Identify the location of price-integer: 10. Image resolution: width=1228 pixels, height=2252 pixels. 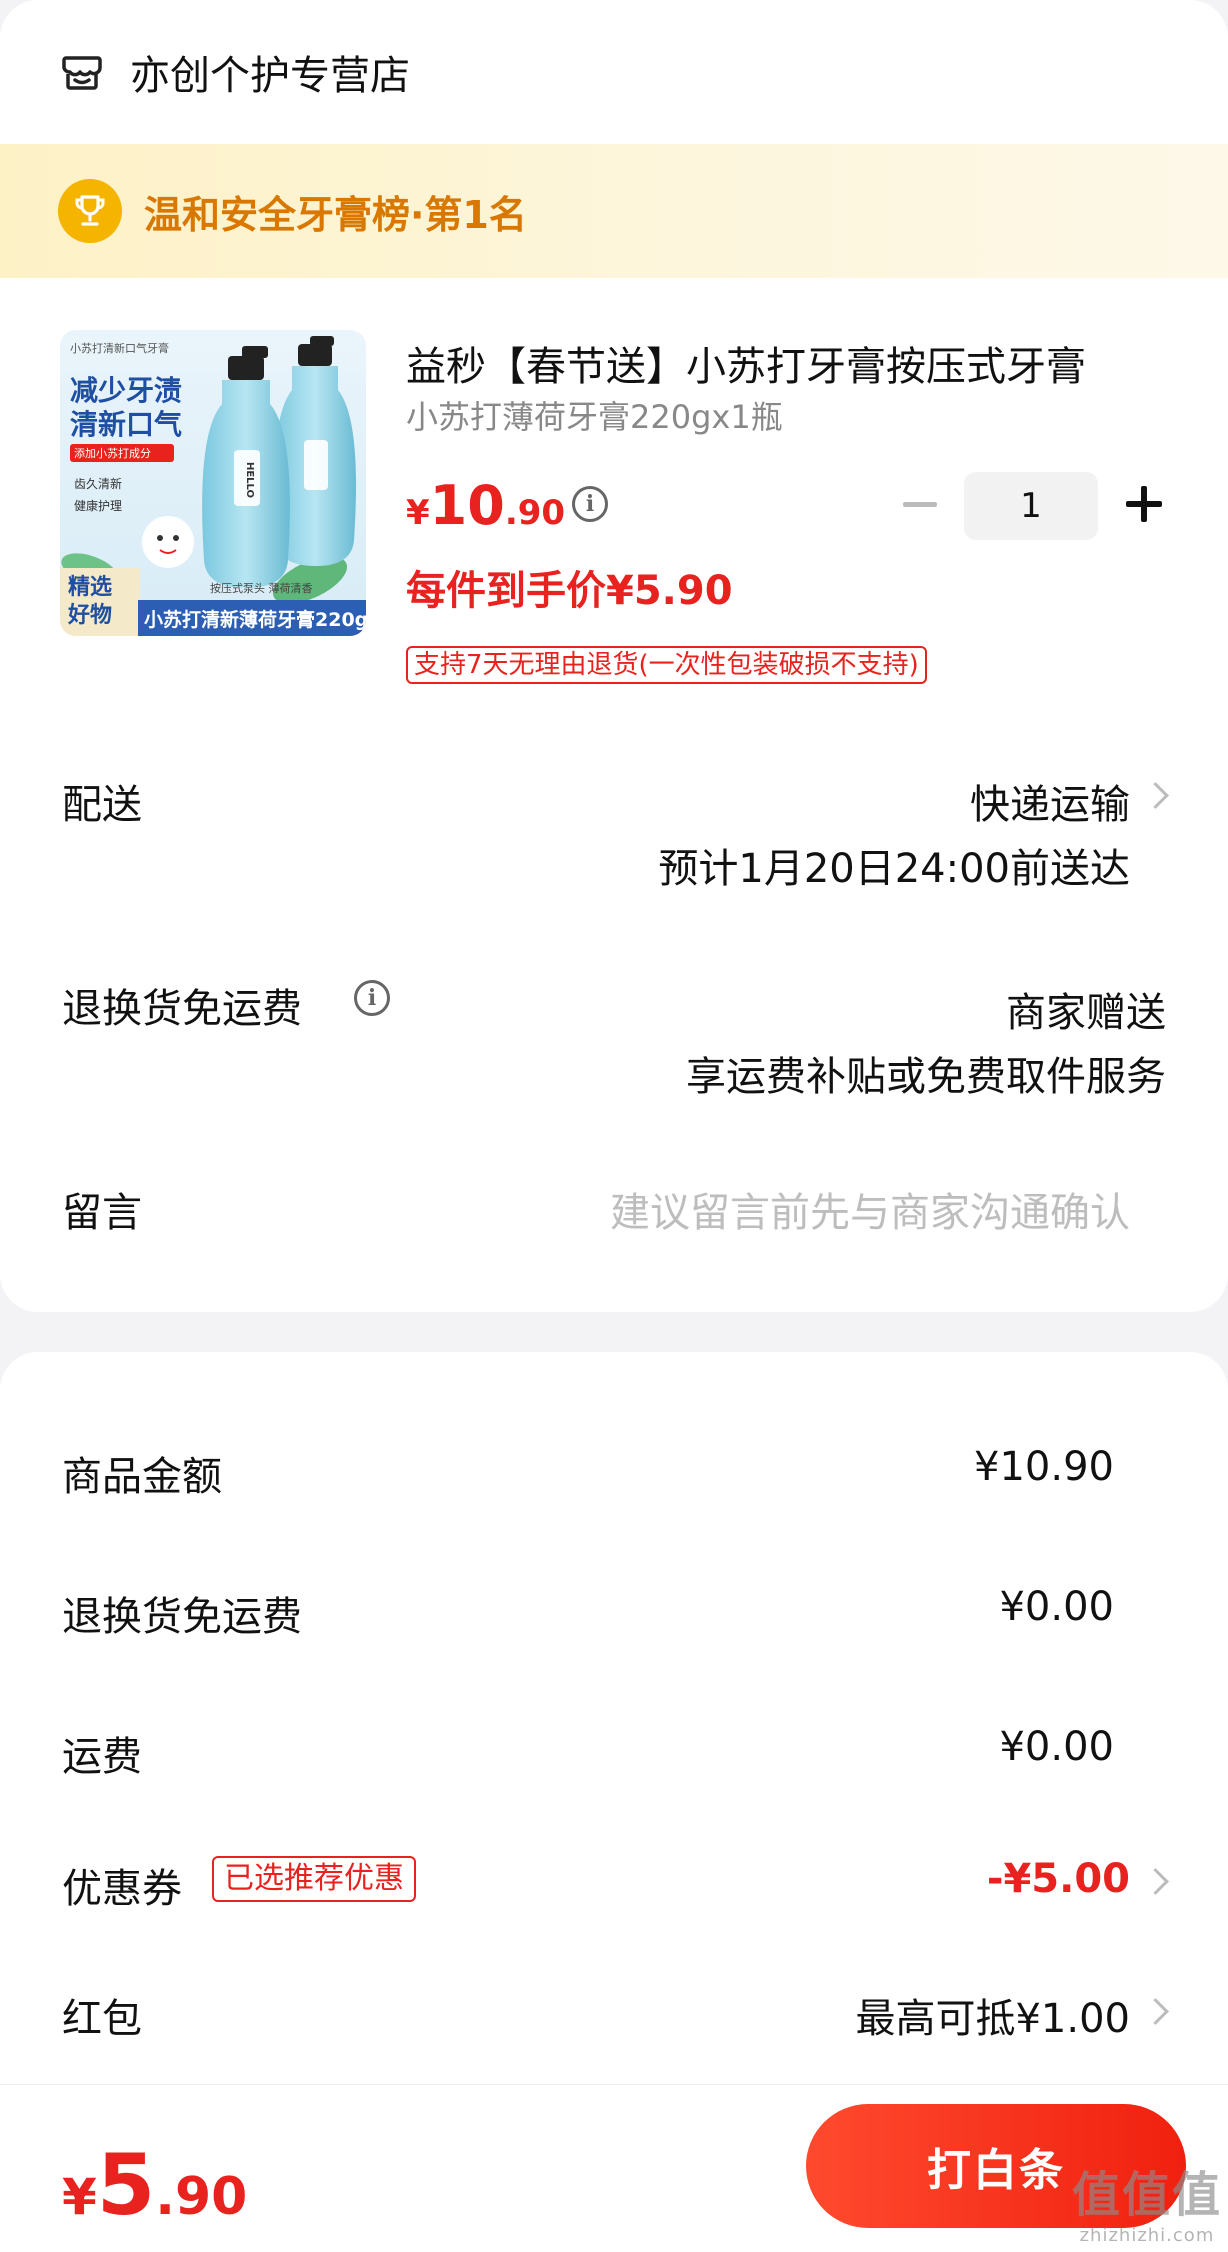
(467, 505).